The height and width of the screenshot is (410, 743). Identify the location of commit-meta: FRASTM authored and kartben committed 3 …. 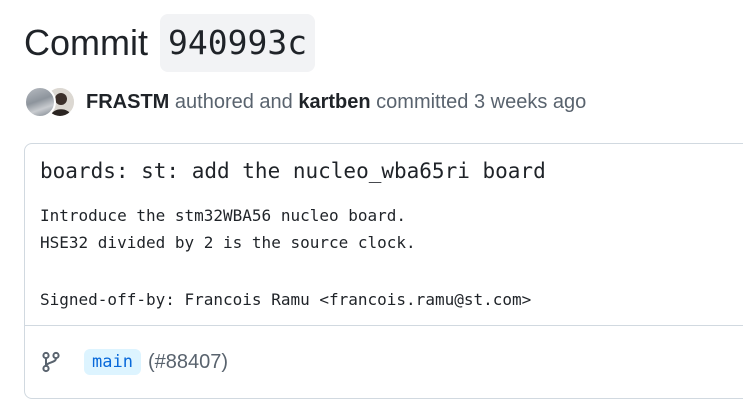
(305, 102).